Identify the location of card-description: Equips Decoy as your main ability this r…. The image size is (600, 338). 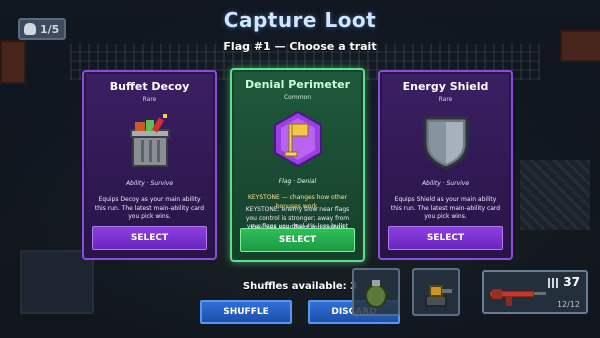
(149, 208).